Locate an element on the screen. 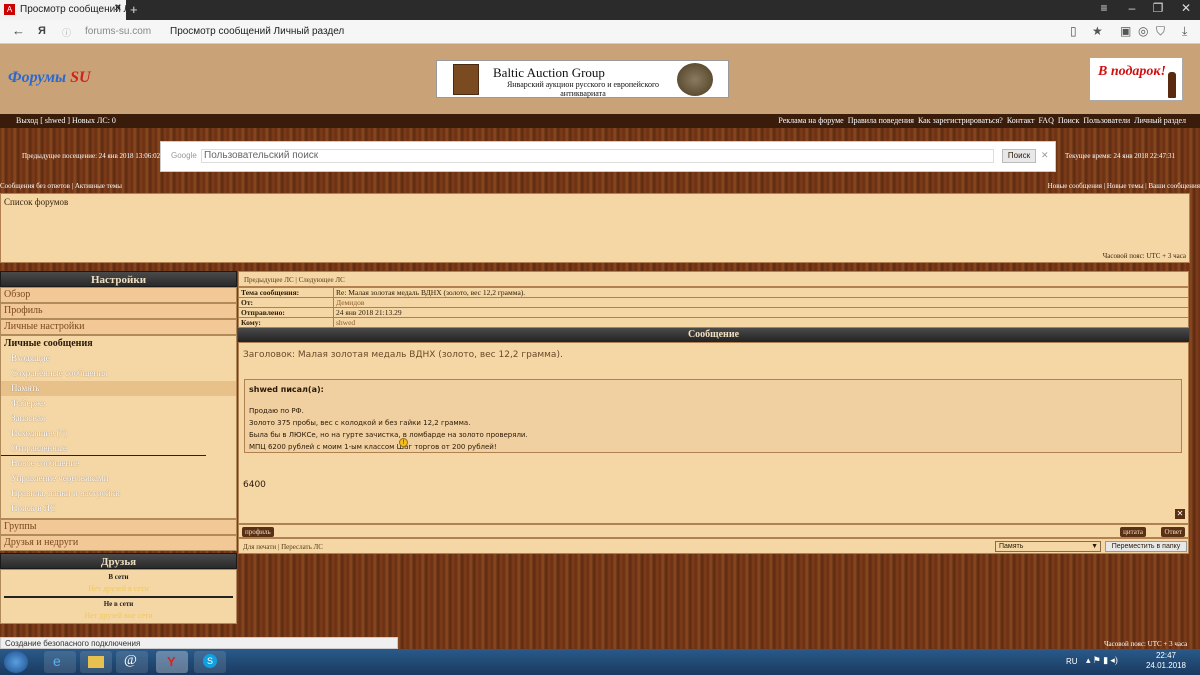 This screenshot has width=1200, height=675. yandex-icon: Я is located at coordinates (42, 31).